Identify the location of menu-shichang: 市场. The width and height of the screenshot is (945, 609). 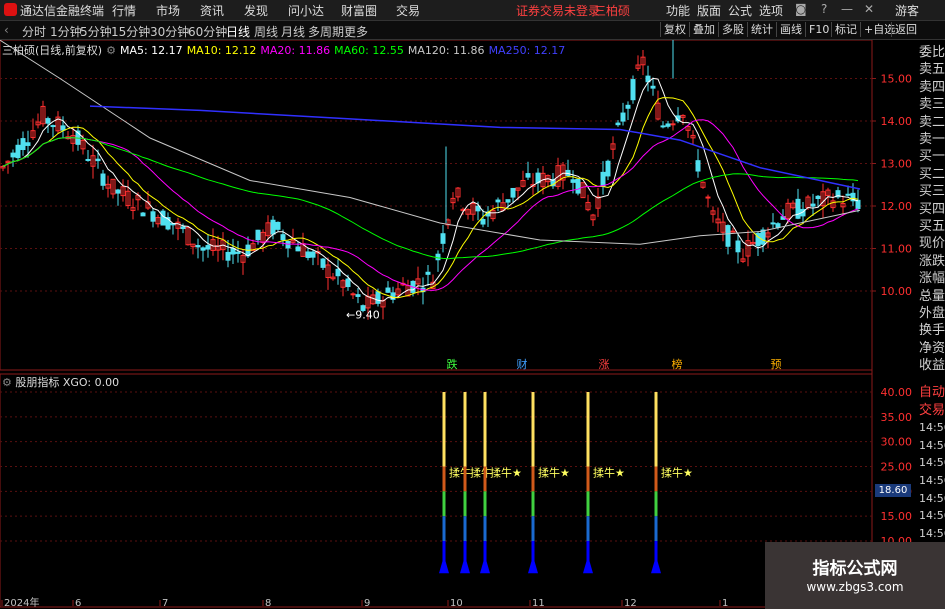
(168, 10).